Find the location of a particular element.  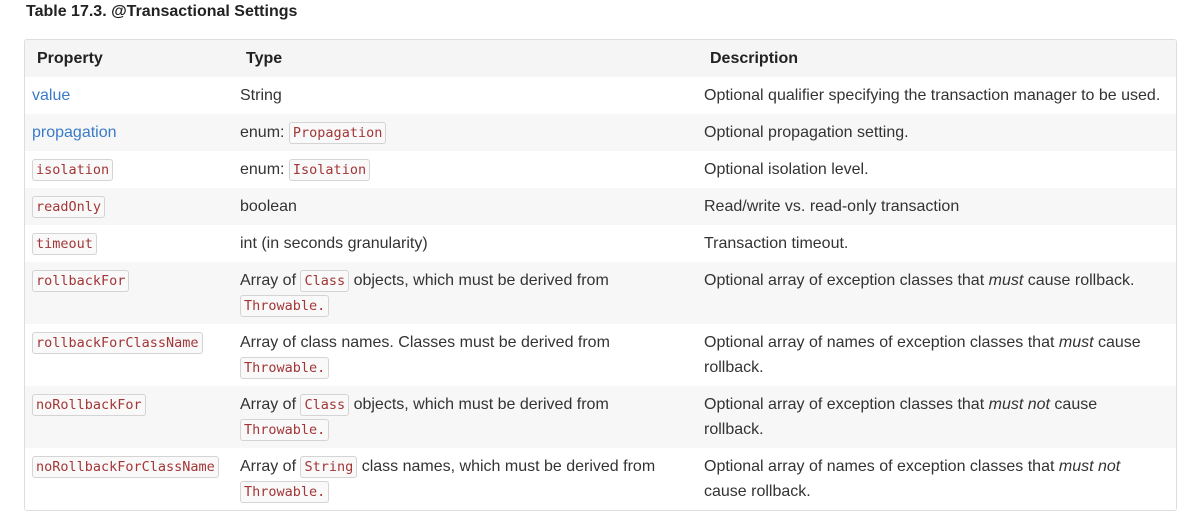

property-code: rollbackFor is located at coordinates (81, 281).